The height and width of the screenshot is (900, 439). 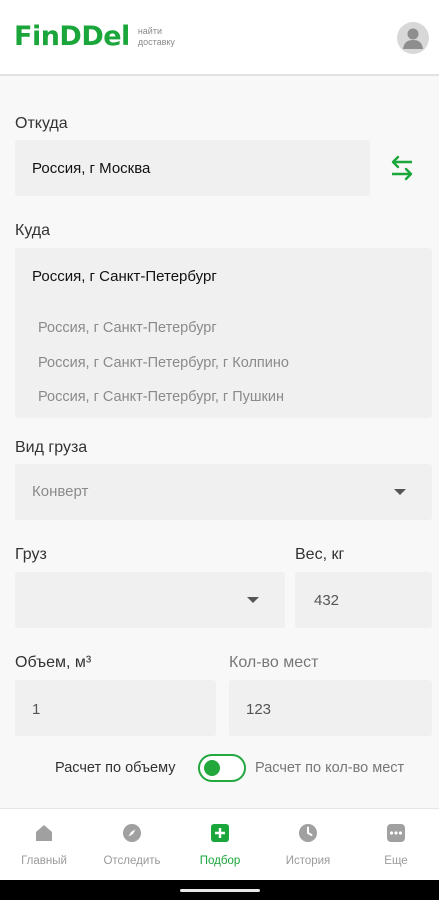 What do you see at coordinates (41, 123) in the screenshot?
I see `from-label: Откуда` at bounding box center [41, 123].